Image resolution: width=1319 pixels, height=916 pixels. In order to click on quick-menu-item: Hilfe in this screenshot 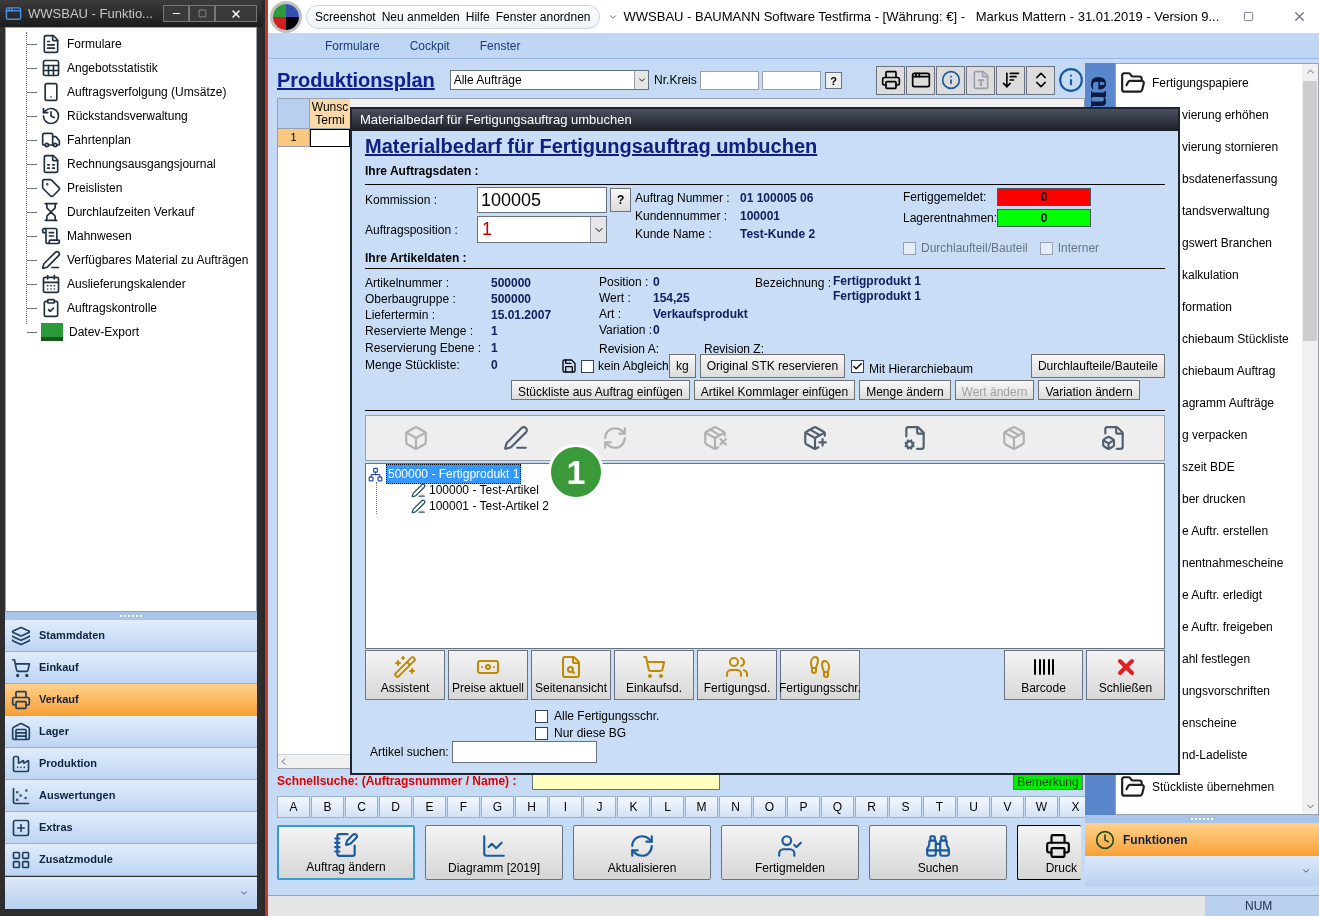, I will do `click(477, 16)`.